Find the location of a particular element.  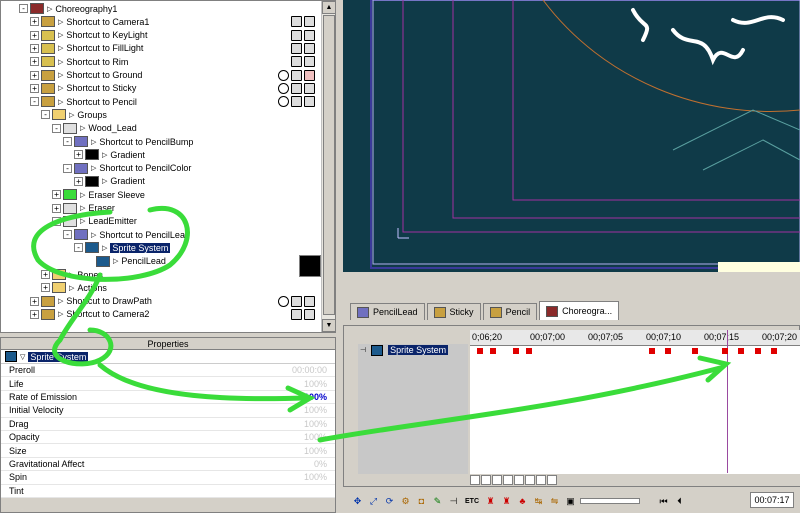

scroll-thumb is located at coordinates (329, 165).